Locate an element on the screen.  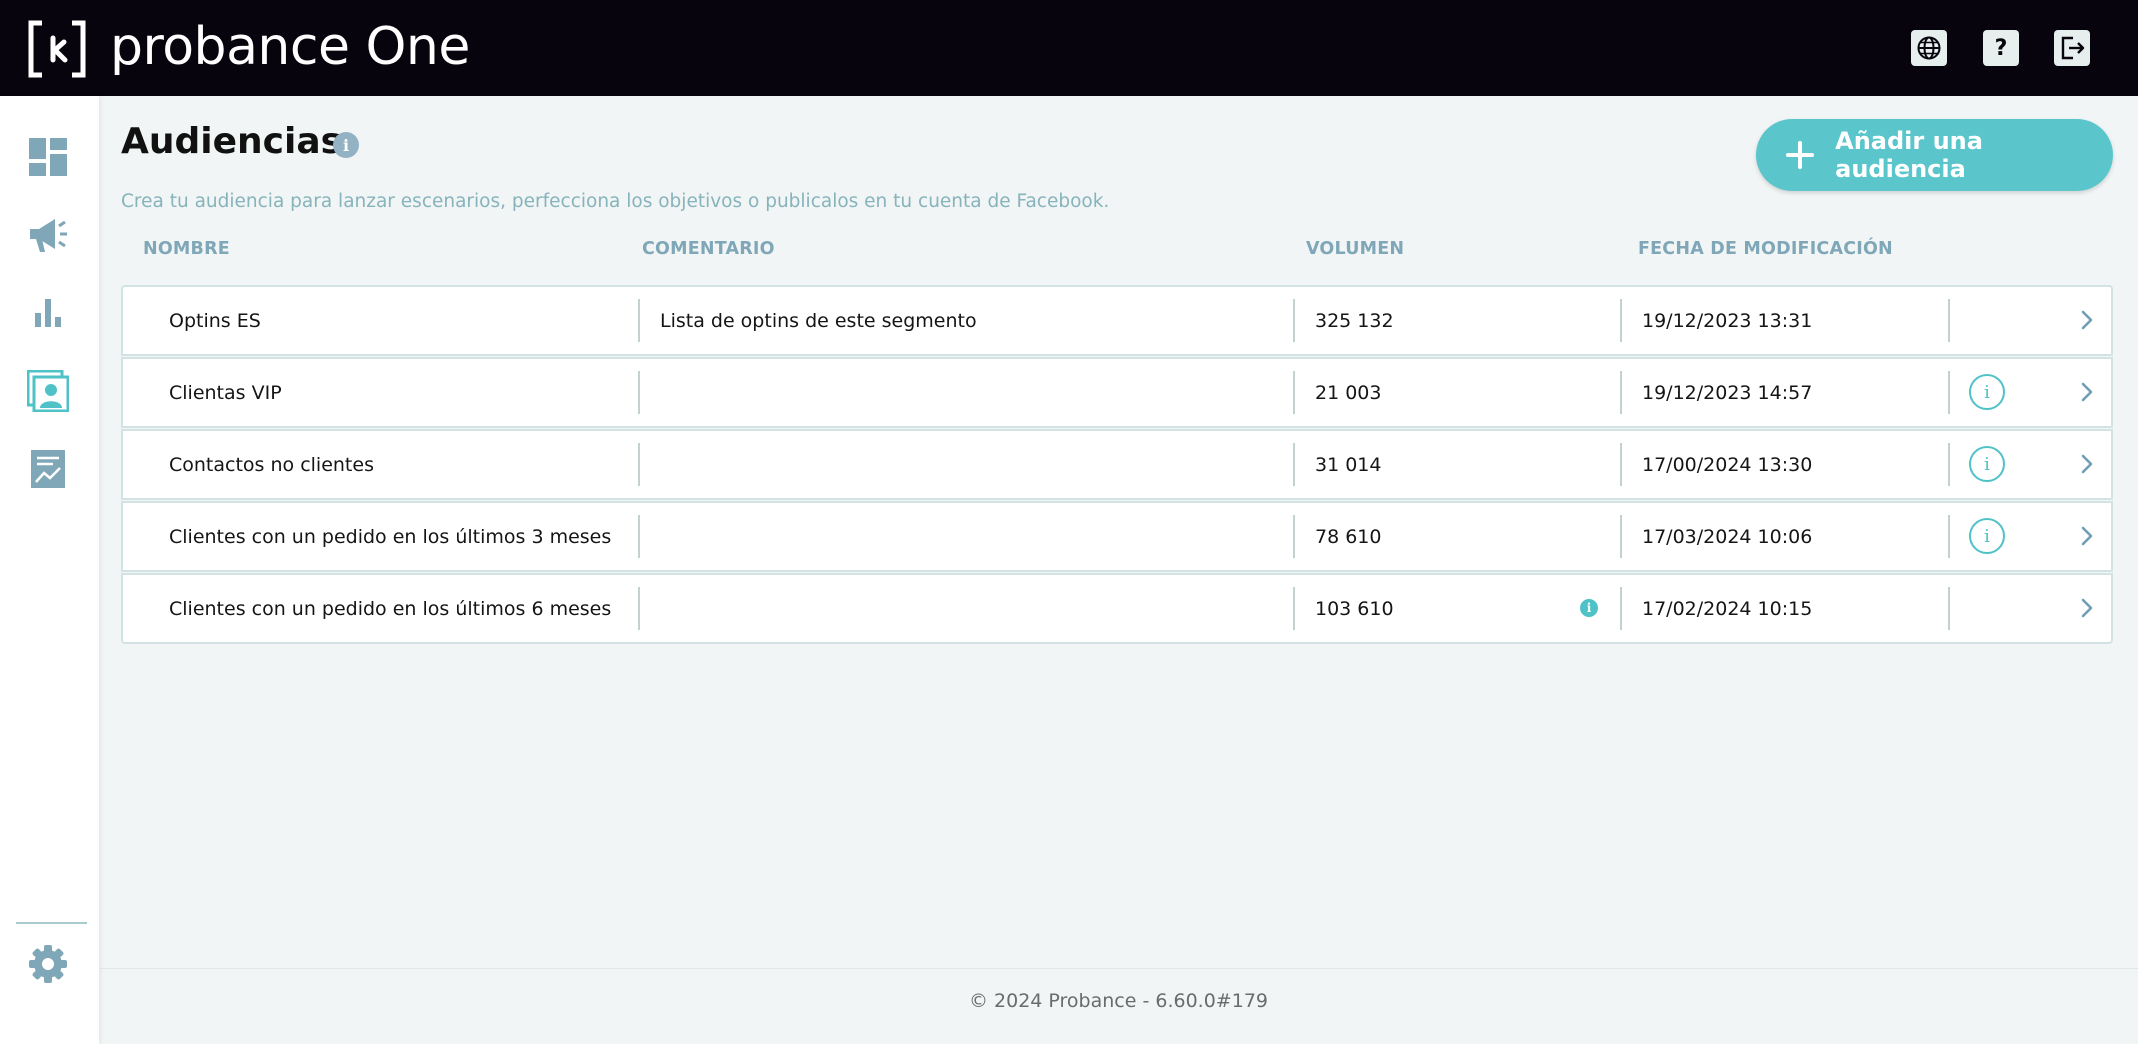
sidebar-divider is located at coordinates (51, 923).